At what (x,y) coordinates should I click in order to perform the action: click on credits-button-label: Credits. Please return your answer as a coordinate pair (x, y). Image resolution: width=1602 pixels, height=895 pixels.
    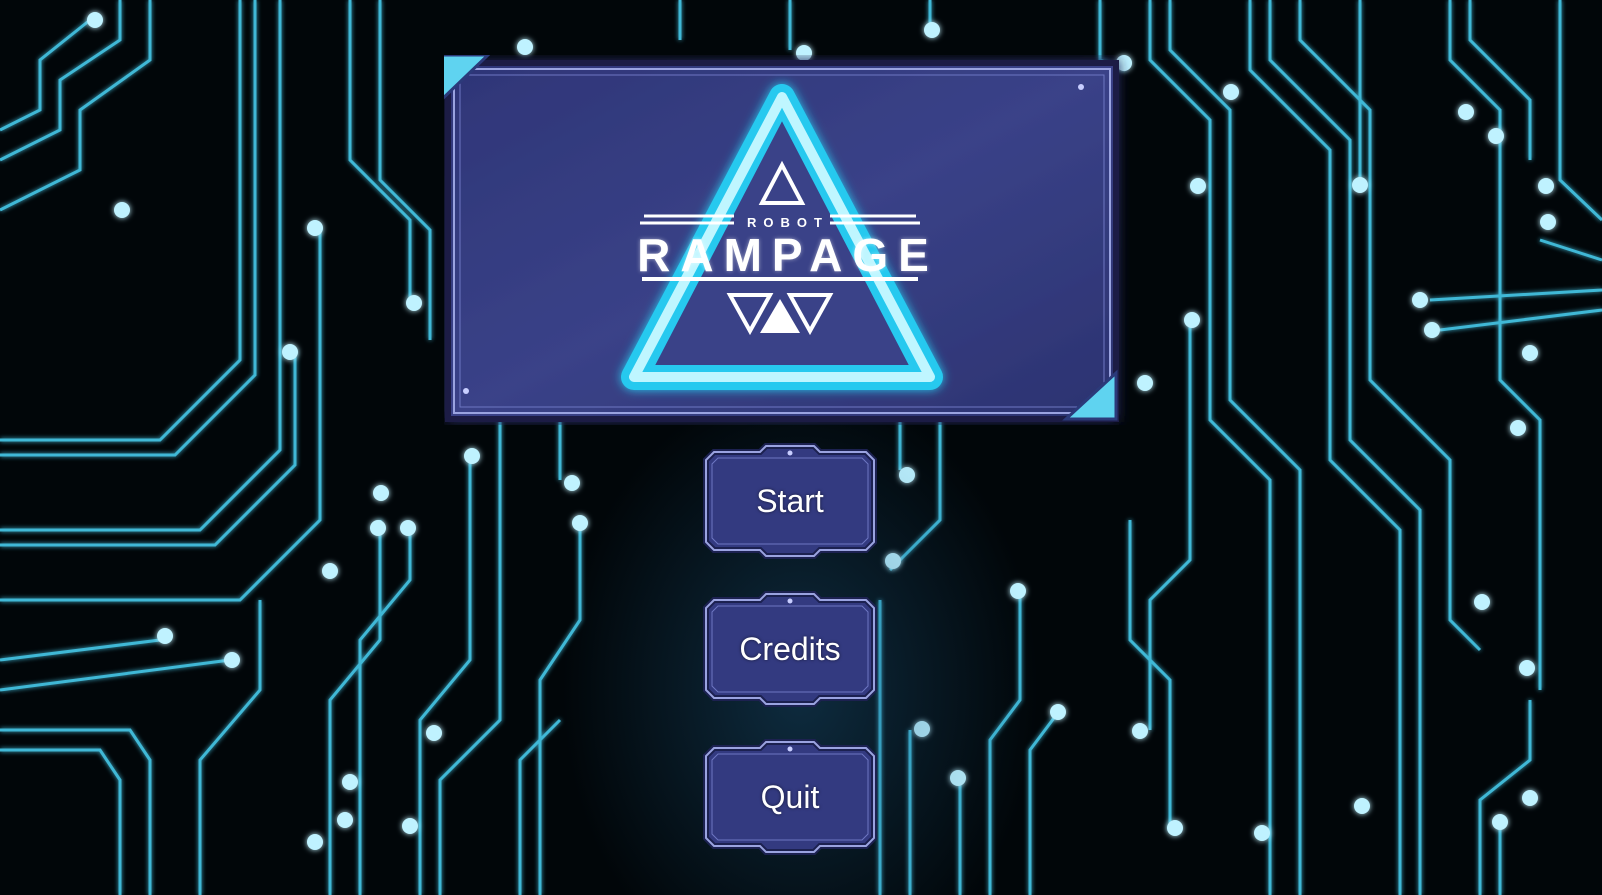
    Looking at the image, I should click on (790, 648).